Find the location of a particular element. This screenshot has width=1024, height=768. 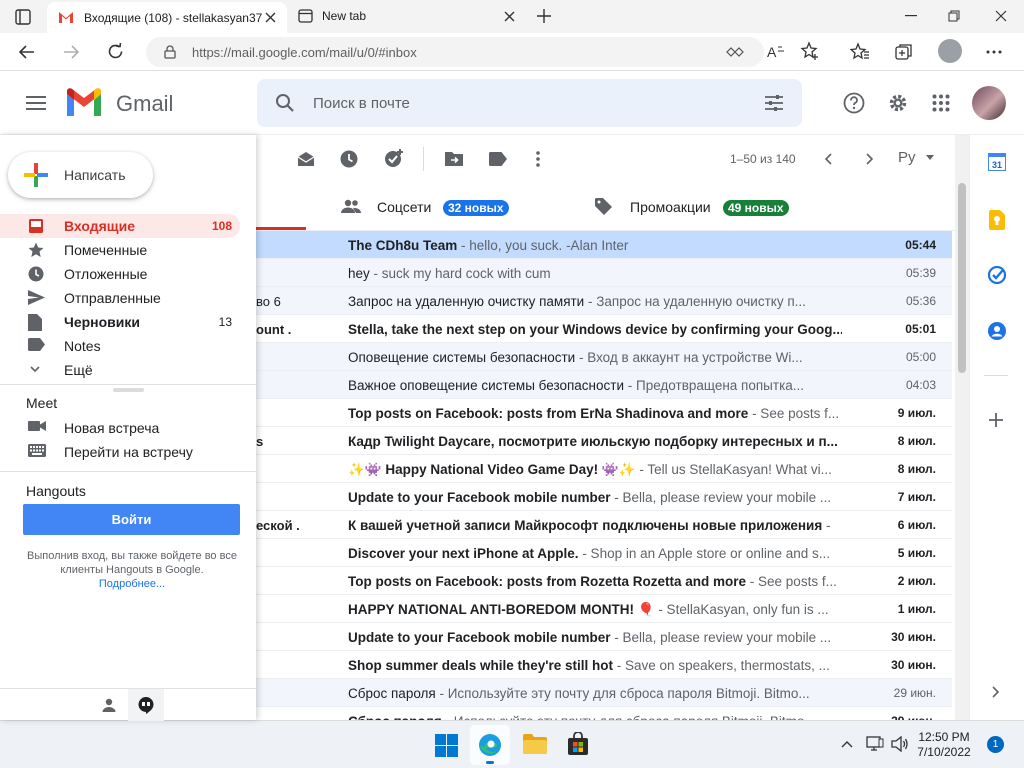

mark-as-read-icon is located at coordinates (306, 159).